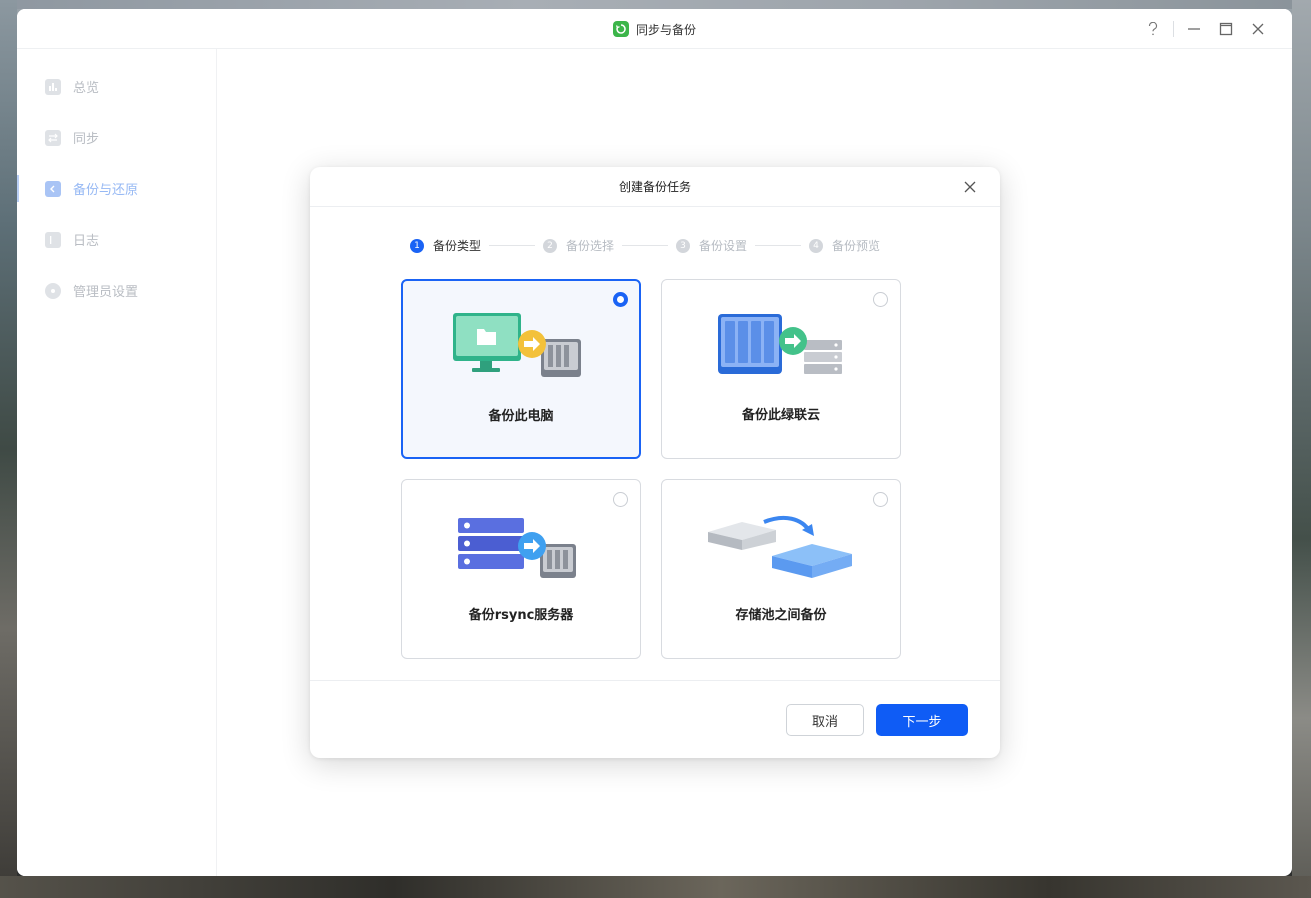 This screenshot has height=898, width=1311. Describe the element at coordinates (825, 720) in the screenshot. I see `cancel-button: 取消` at that location.